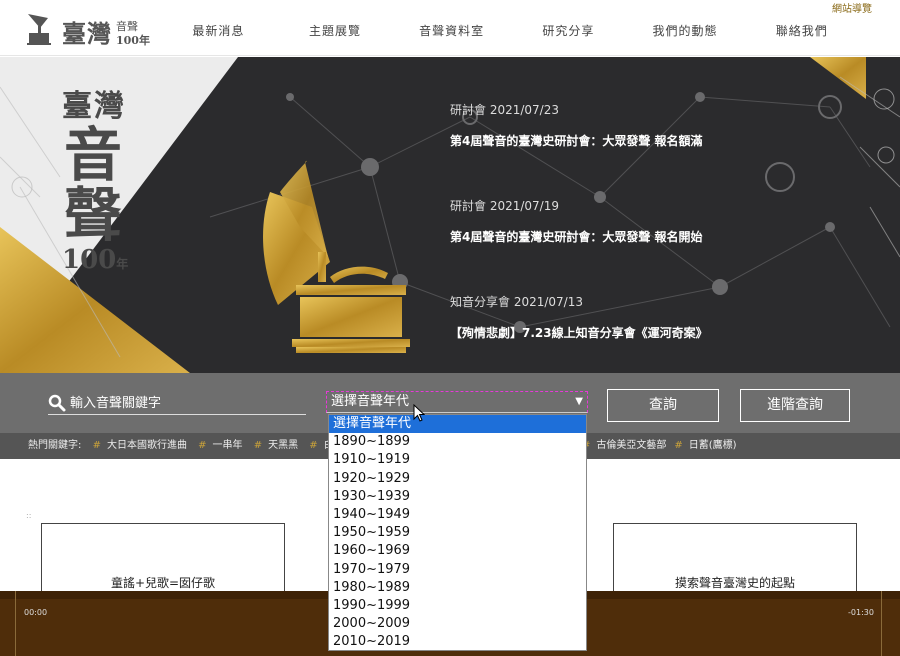 This screenshot has width=900, height=656. Describe the element at coordinates (457, 570) in the screenshot. I see `era-option: 1970~1979` at that location.